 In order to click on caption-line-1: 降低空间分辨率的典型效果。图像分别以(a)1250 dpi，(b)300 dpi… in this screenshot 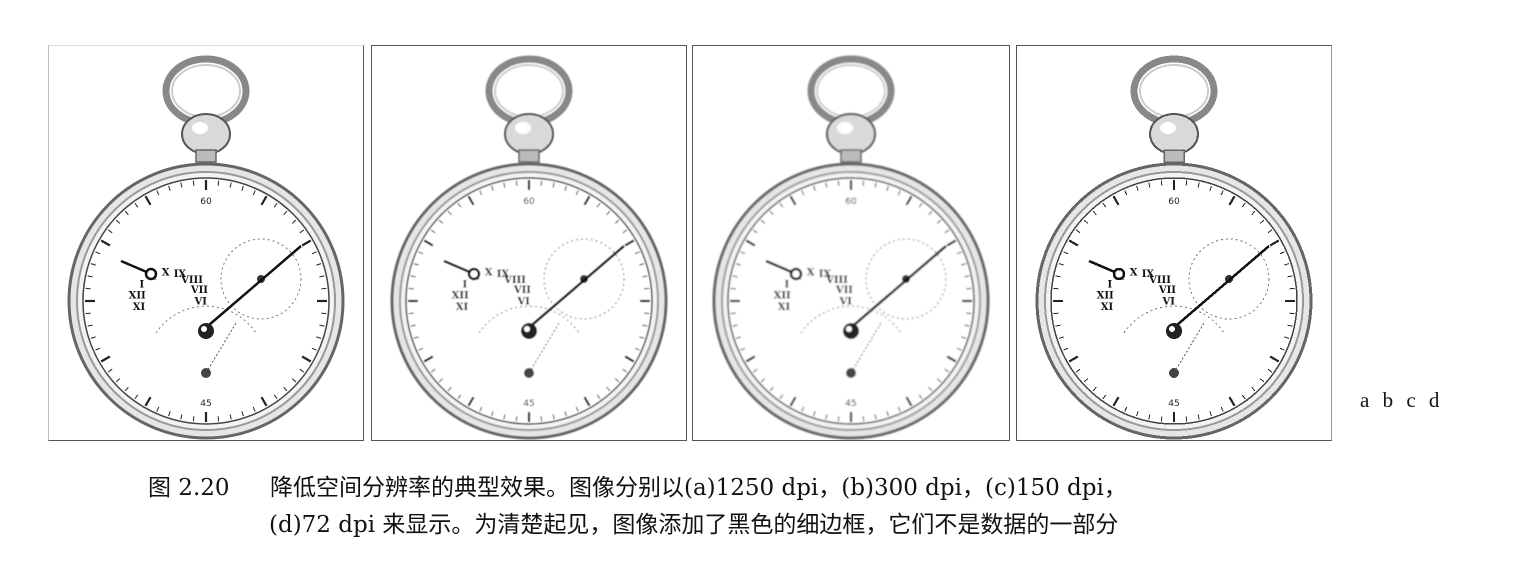, I will do `click(698, 488)`.